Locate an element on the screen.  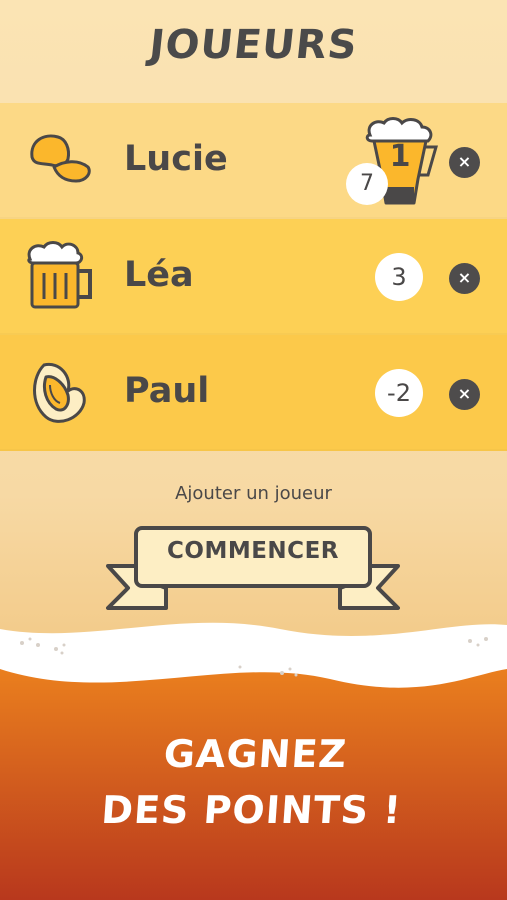
player-score: -2 is located at coordinates (399, 393).